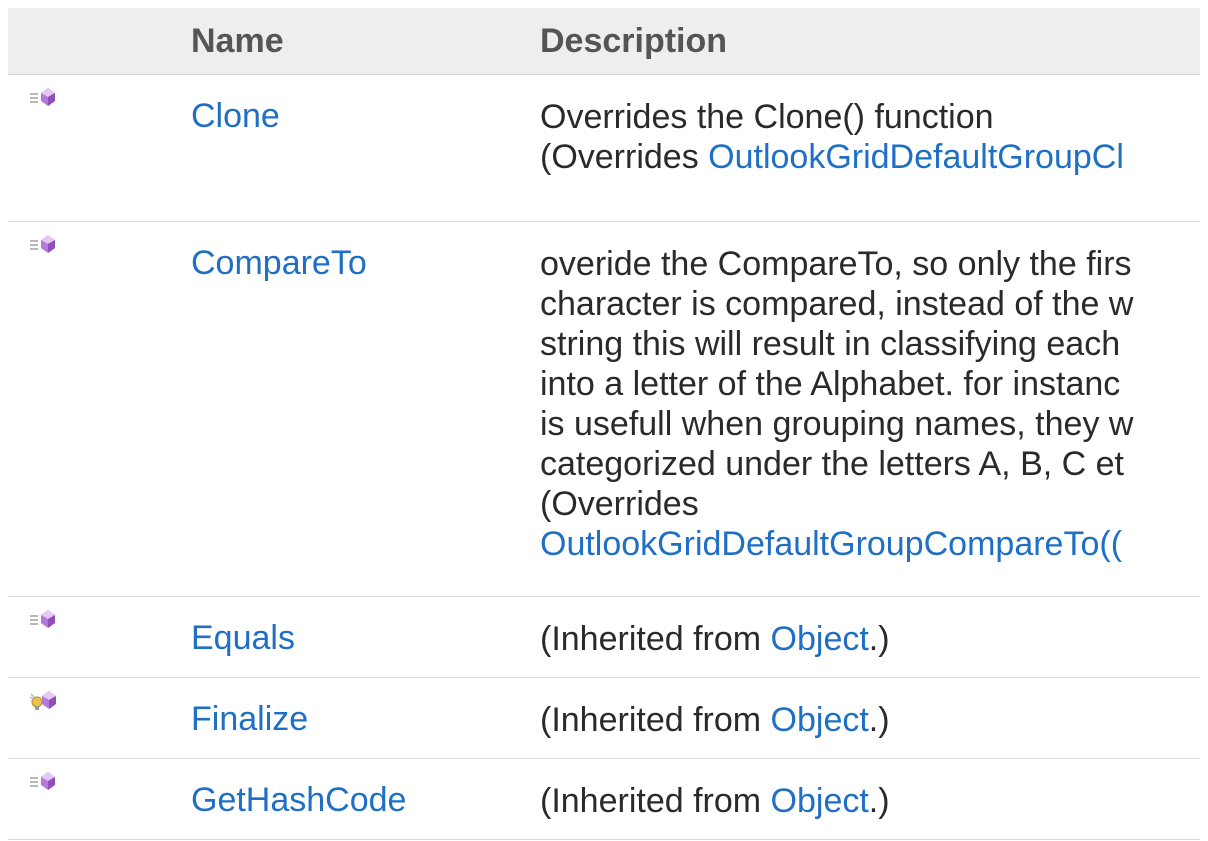  I want to click on table-header: Name Description, so click(604, 41).